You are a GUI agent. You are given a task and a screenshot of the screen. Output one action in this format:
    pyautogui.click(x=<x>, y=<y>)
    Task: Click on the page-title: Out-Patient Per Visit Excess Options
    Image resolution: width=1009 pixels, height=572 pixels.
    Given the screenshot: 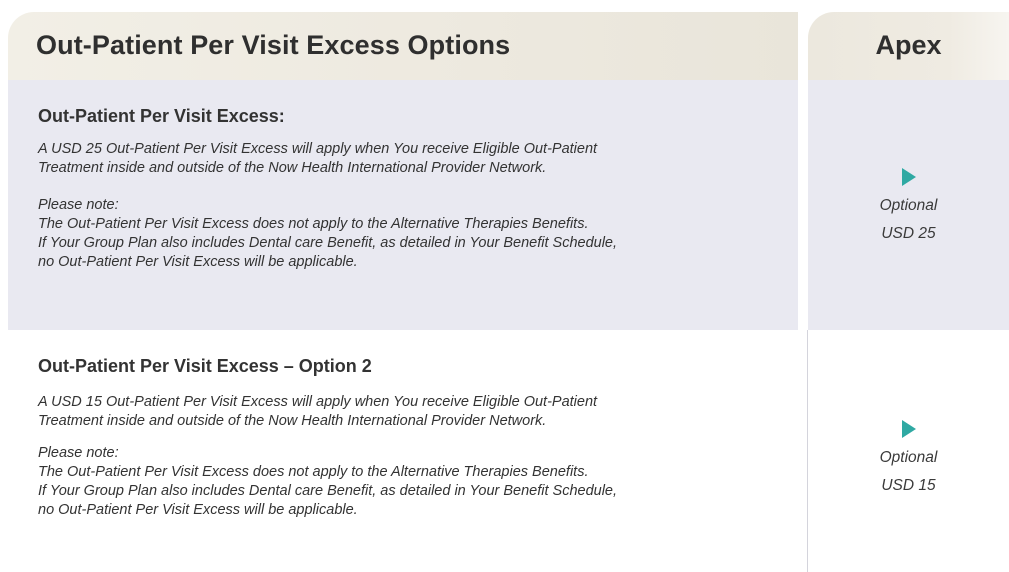 What is the action you would take?
    pyautogui.click(x=273, y=45)
    